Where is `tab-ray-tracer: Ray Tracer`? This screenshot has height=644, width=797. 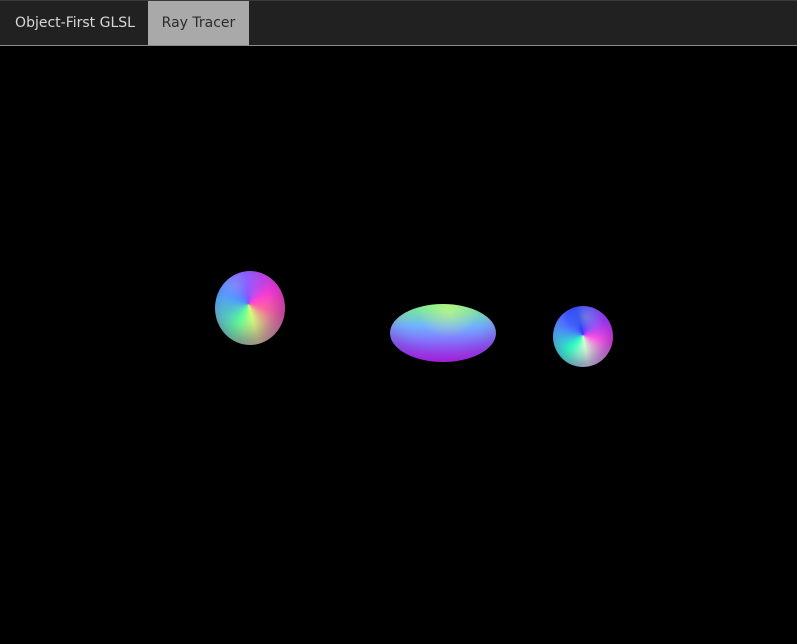
tab-ray-tracer: Ray Tracer is located at coordinates (198, 23).